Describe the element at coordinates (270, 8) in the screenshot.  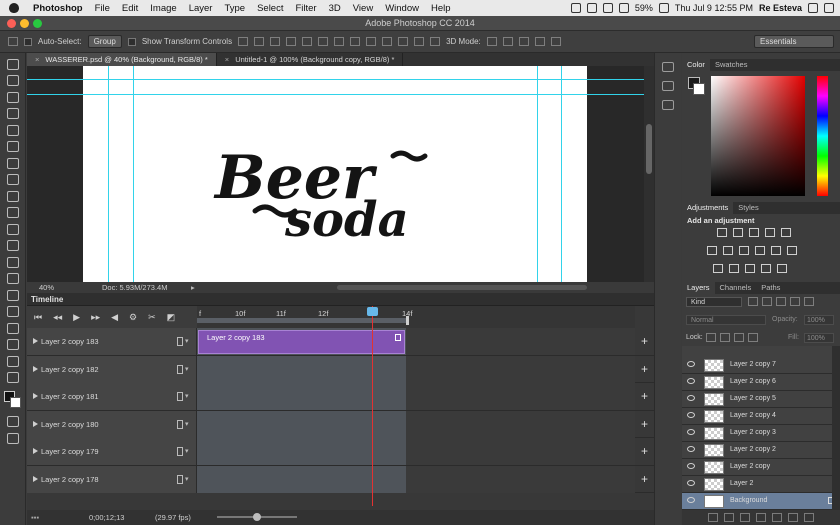
I see `menu-select: Select` at that location.